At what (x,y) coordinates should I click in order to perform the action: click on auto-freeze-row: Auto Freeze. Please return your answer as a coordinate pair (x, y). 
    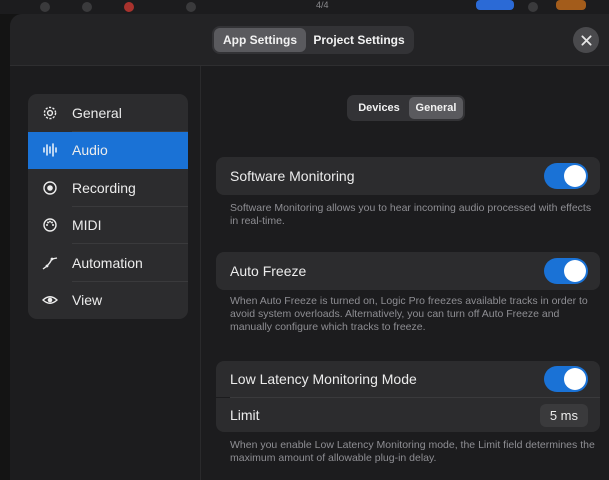
    Looking at the image, I should click on (408, 271).